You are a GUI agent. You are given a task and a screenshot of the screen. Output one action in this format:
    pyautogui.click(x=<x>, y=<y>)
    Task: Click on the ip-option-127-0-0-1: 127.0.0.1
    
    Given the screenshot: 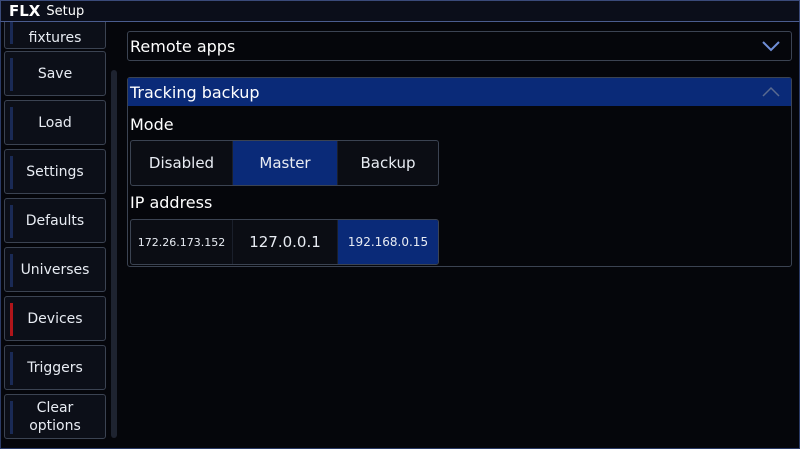 What is the action you would take?
    pyautogui.click(x=285, y=242)
    